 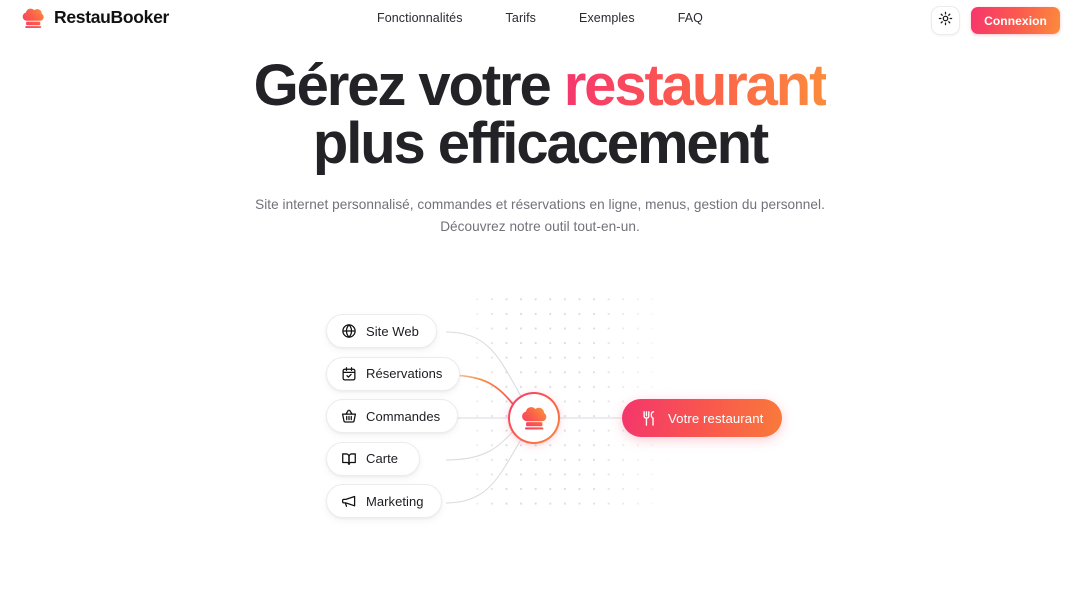 What do you see at coordinates (349, 416) in the screenshot?
I see `shopping-basket-icon` at bounding box center [349, 416].